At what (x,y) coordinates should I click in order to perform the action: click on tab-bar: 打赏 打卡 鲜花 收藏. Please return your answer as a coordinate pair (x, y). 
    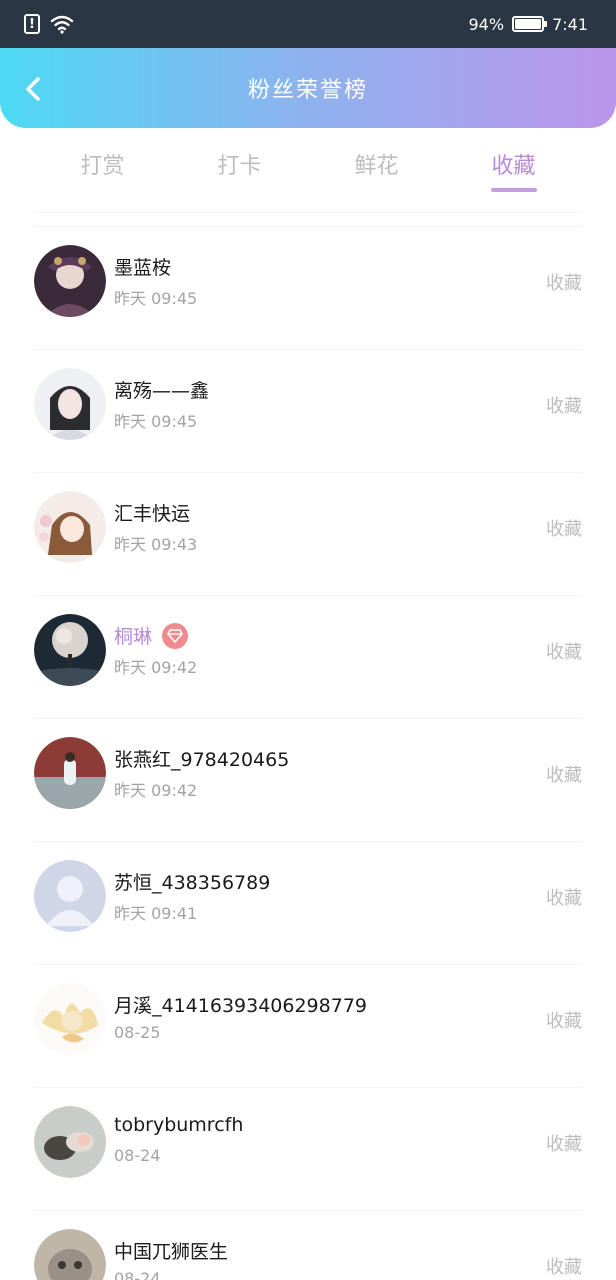
    Looking at the image, I should click on (308, 167).